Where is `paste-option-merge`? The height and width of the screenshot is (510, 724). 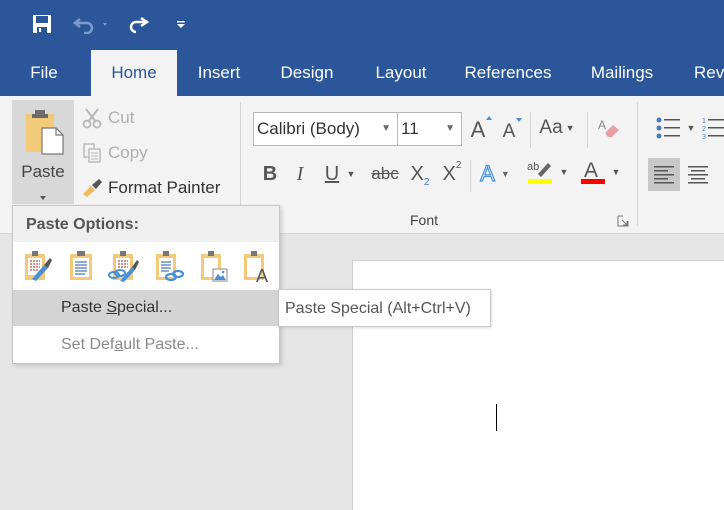
paste-option-merge is located at coordinates (81, 266).